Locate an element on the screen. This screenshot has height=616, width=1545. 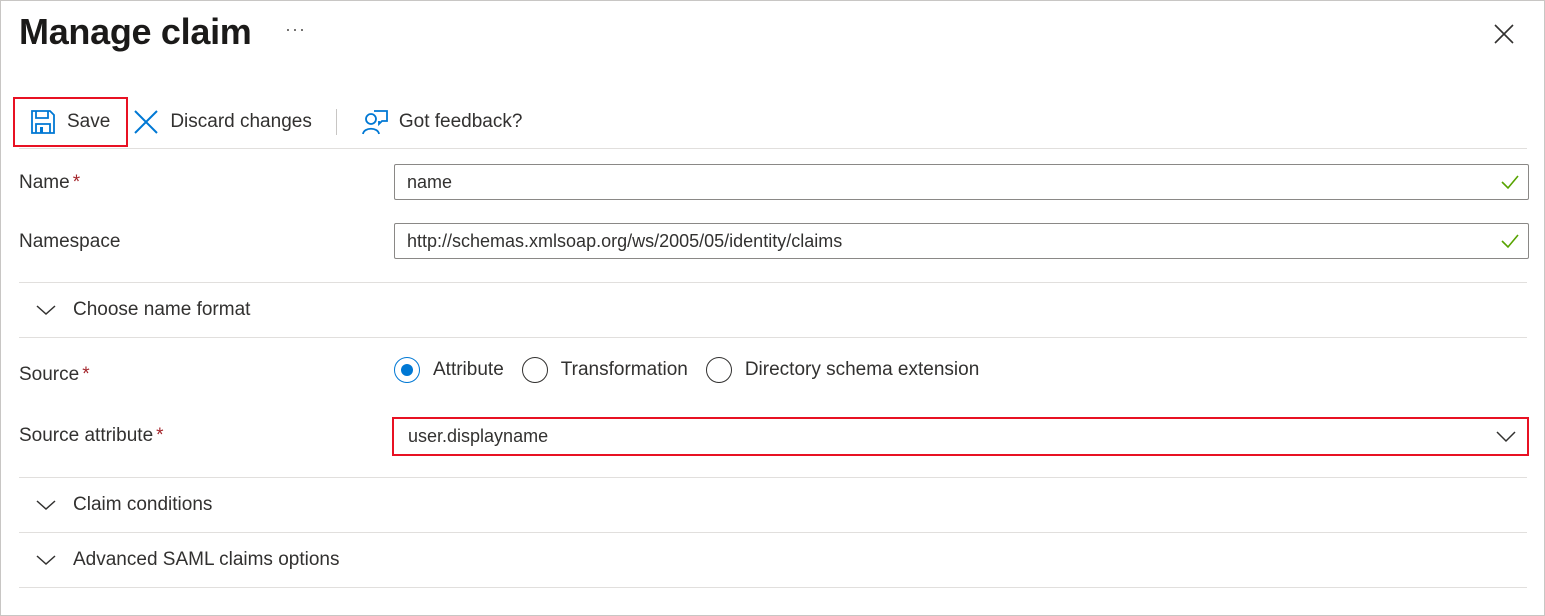
save-icon is located at coordinates (43, 122).